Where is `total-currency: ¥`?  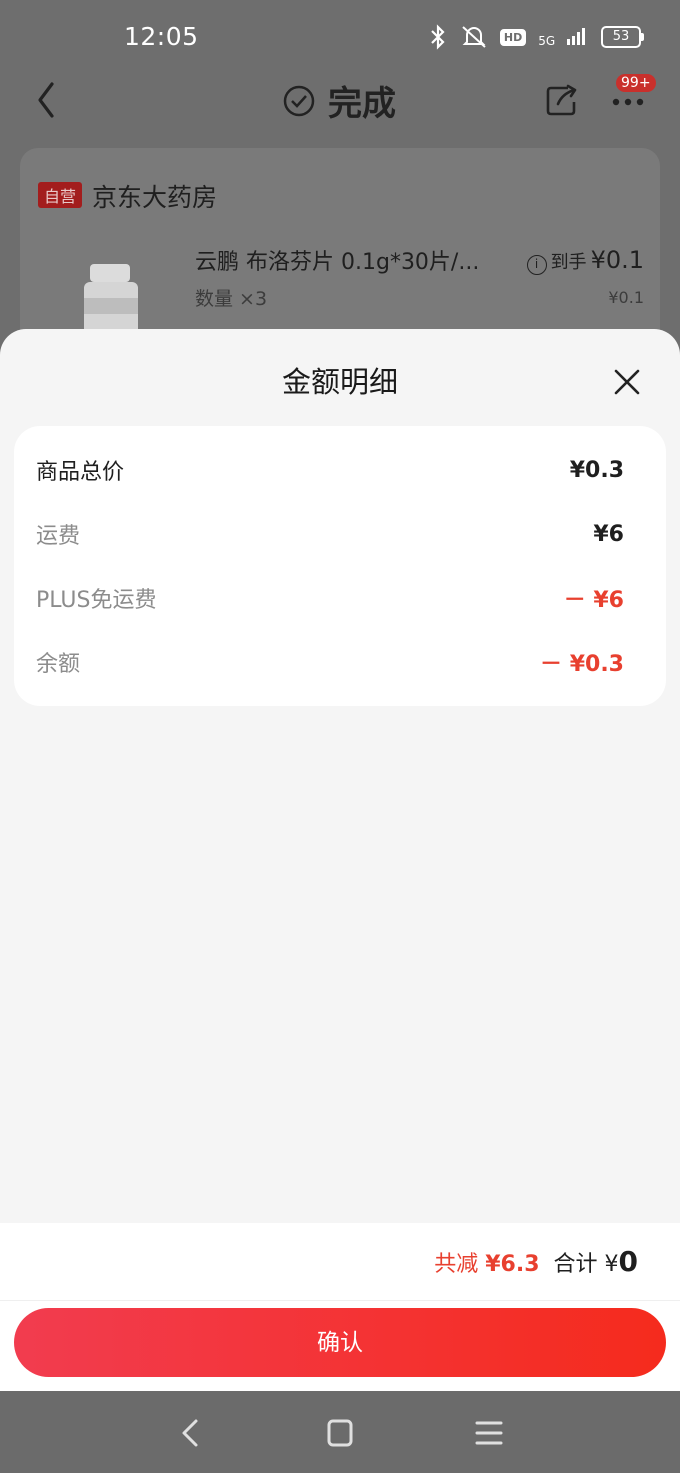 total-currency: ¥ is located at coordinates (611, 1264).